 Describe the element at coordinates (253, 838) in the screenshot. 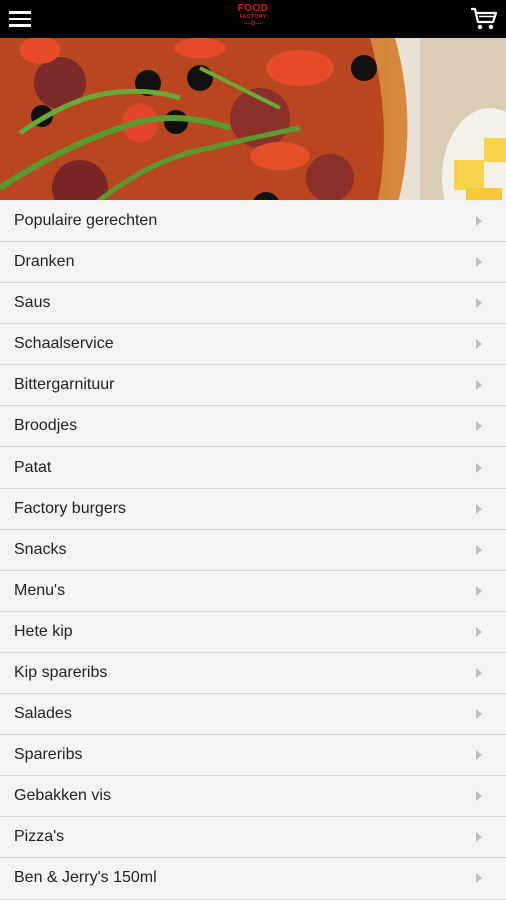

I see `category-item: Pizza's` at that location.